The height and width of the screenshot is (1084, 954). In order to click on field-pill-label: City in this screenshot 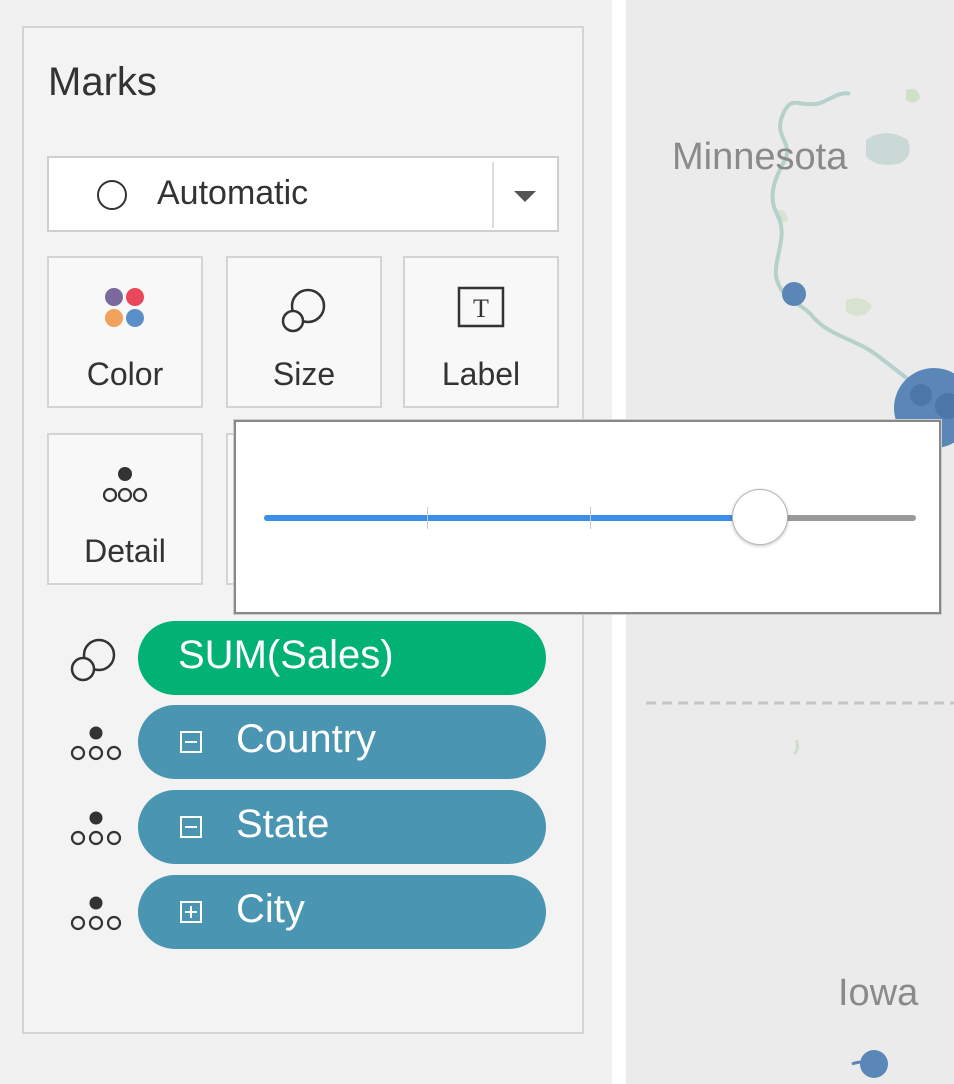, I will do `click(270, 909)`.